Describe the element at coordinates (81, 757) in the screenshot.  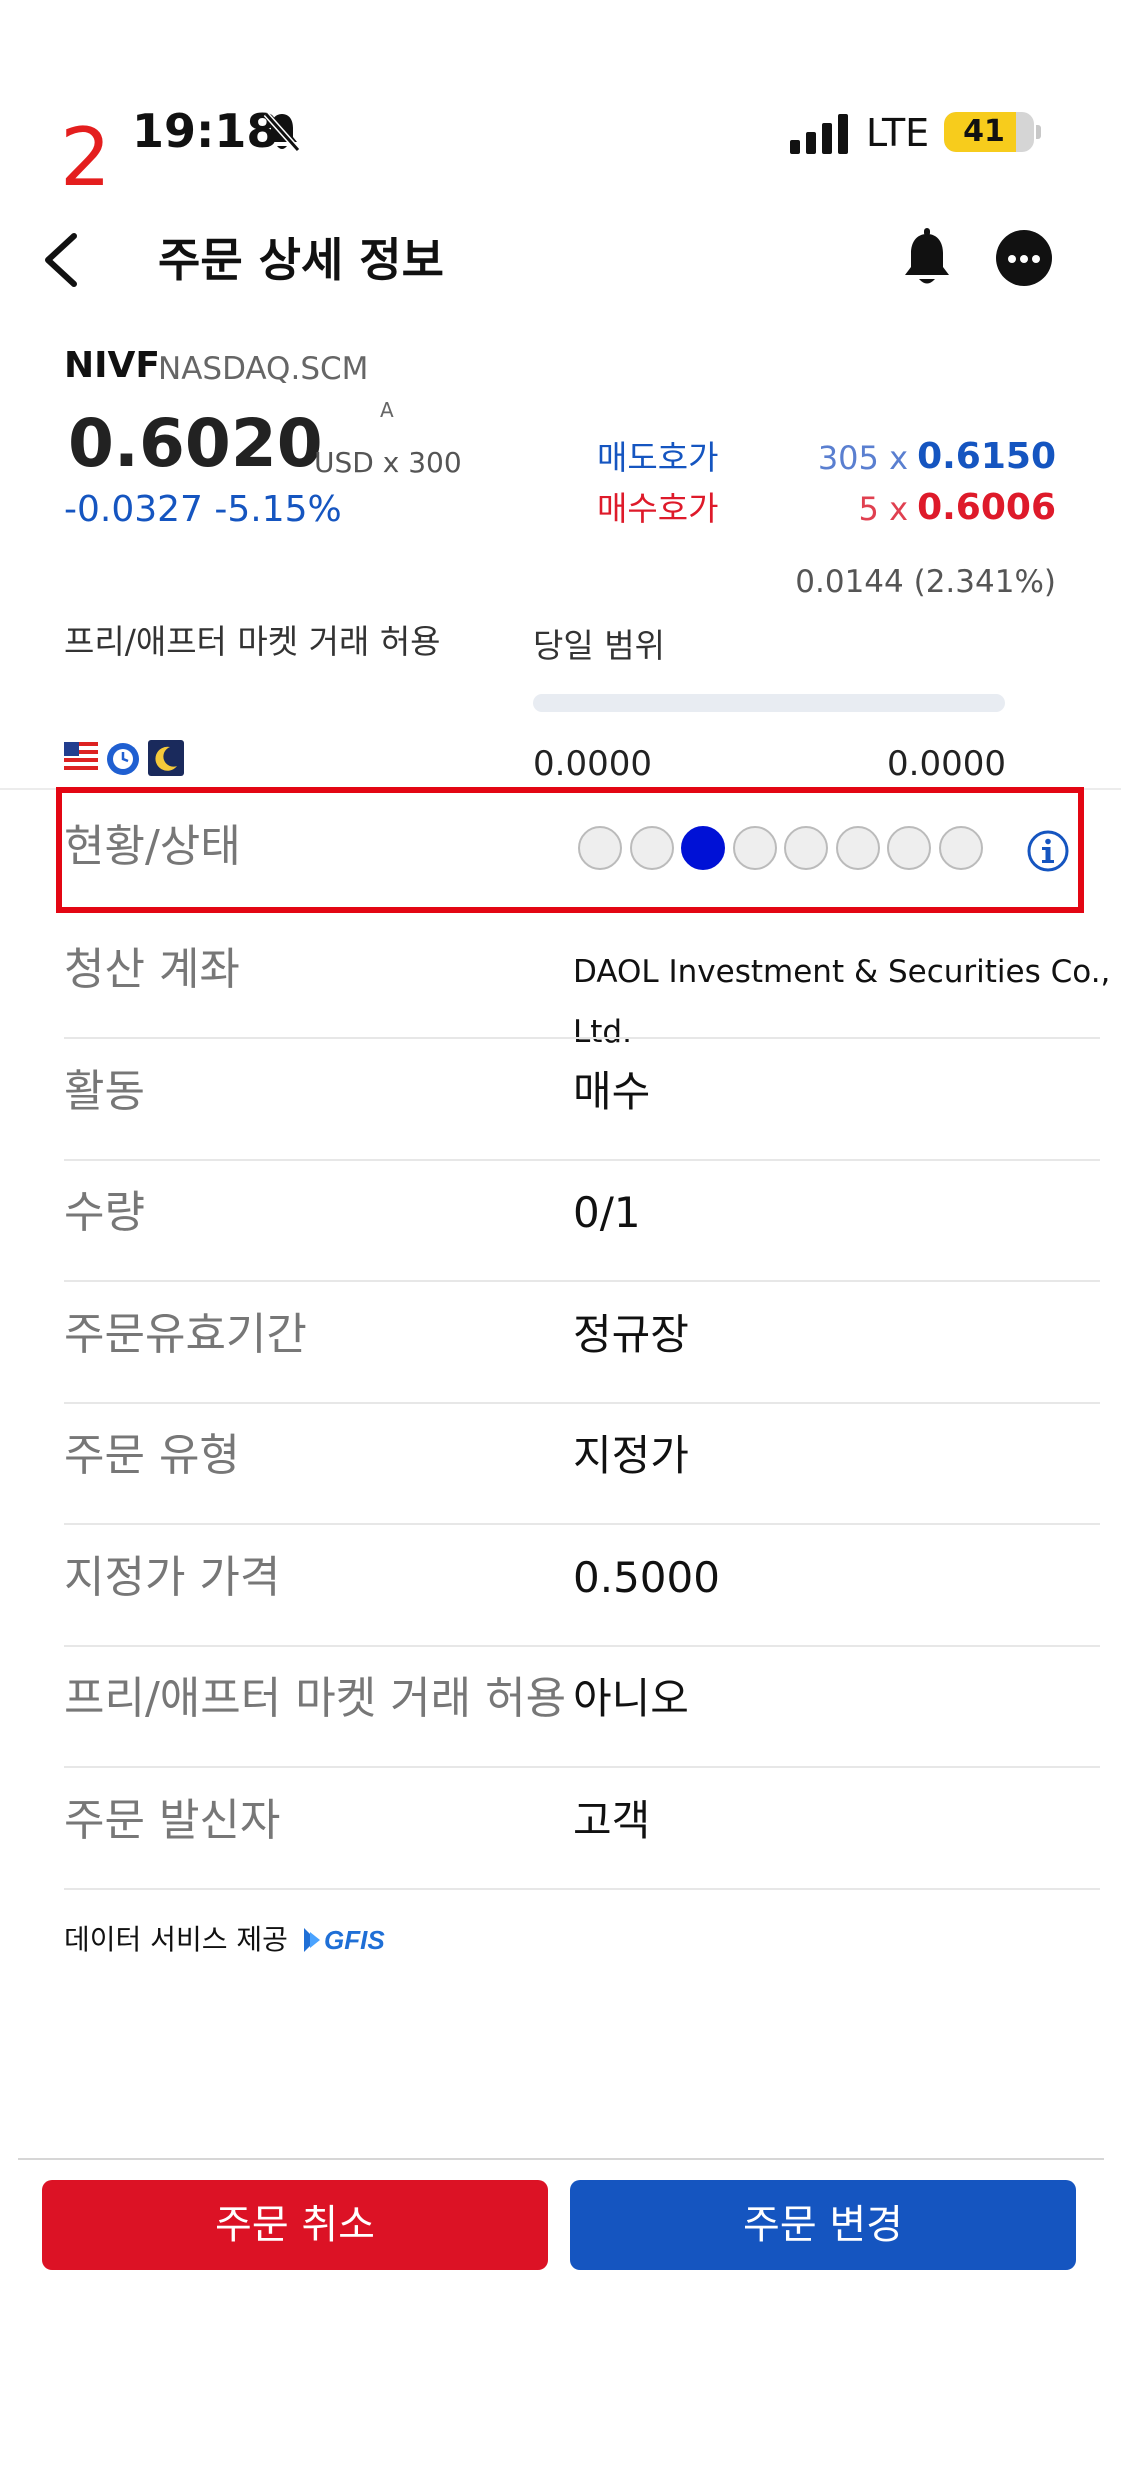
I see `us-flag-icon` at that location.